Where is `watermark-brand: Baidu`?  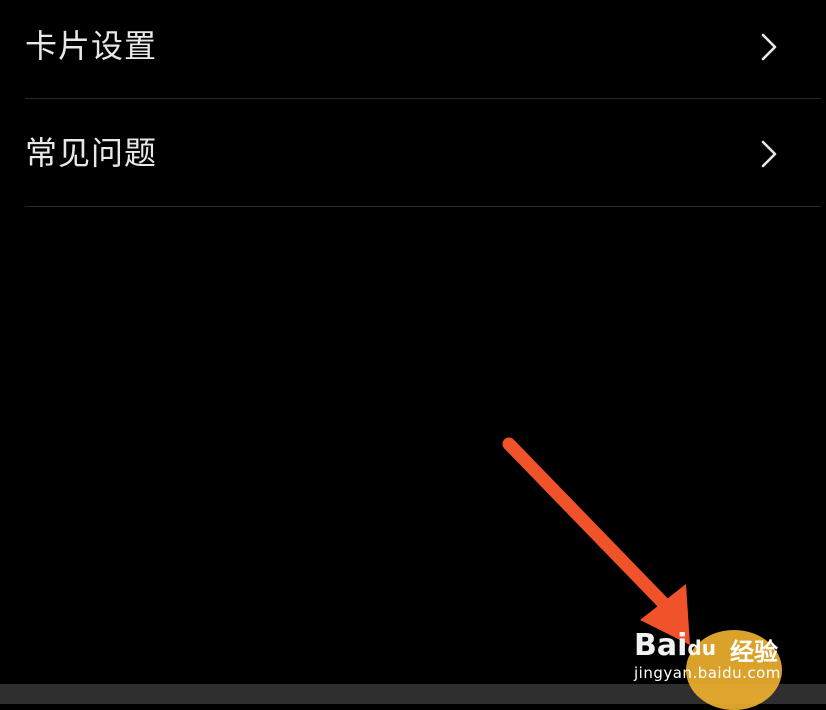 watermark-brand: Baidu is located at coordinates (675, 645).